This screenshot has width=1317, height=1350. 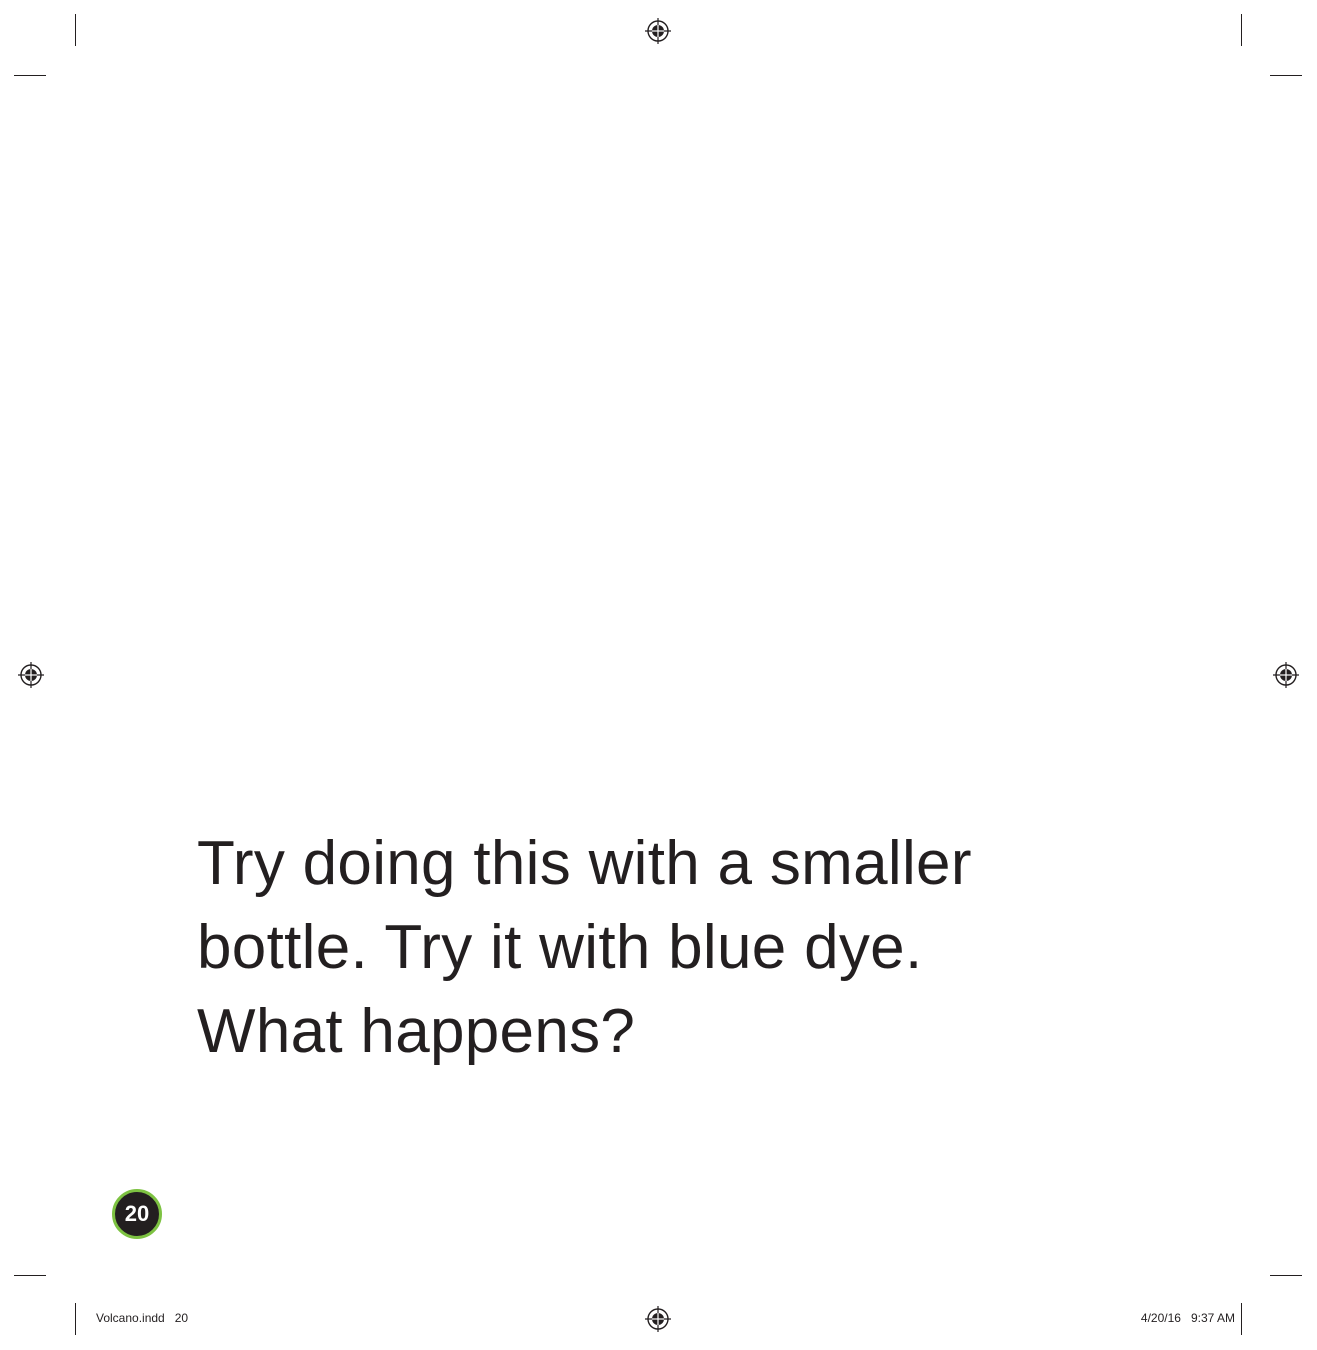 What do you see at coordinates (75, 30) in the screenshot?
I see `crop-mark-top-left-vertical` at bounding box center [75, 30].